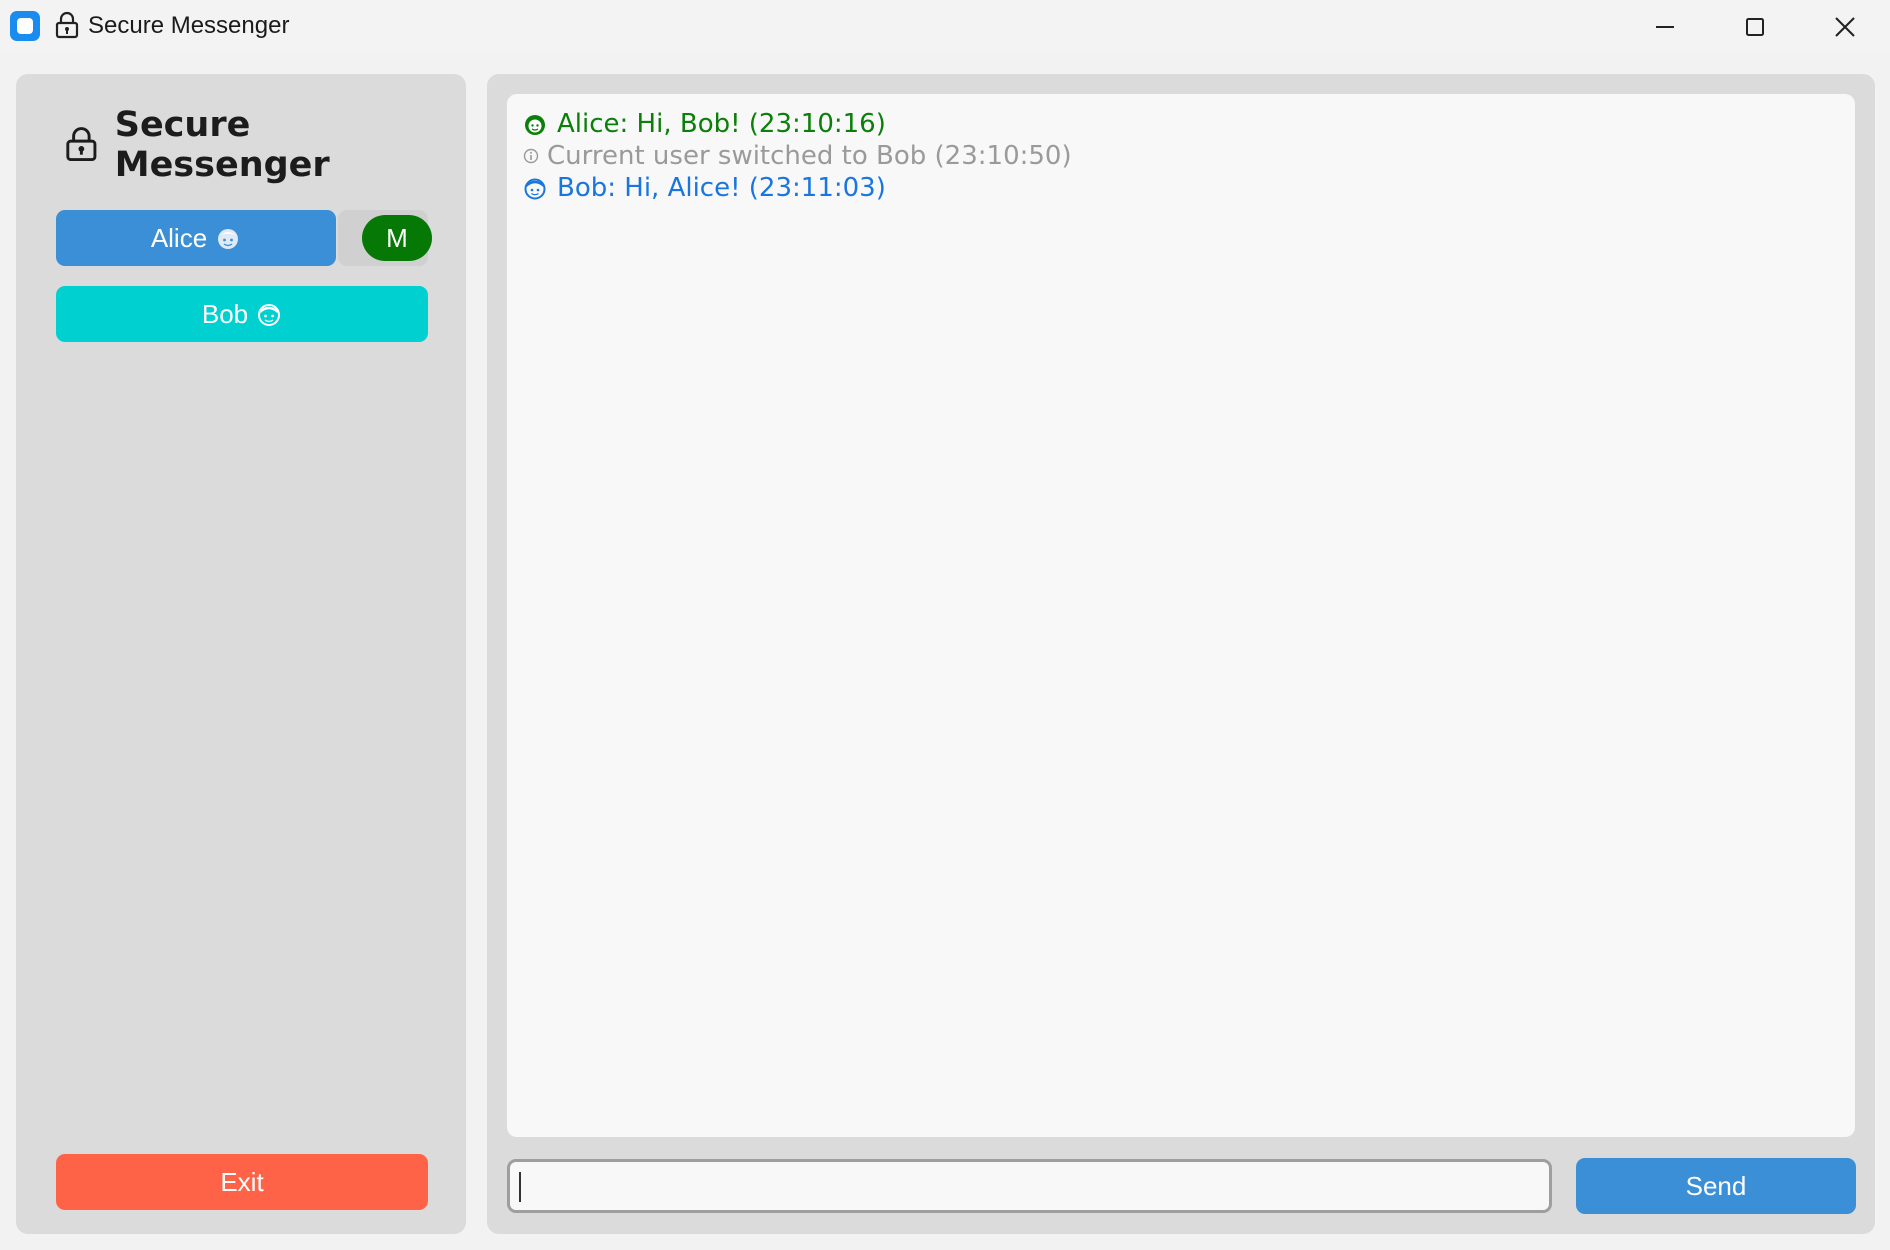 The width and height of the screenshot is (1890, 1250). Describe the element at coordinates (397, 238) in the screenshot. I see `status-badge: M` at that location.